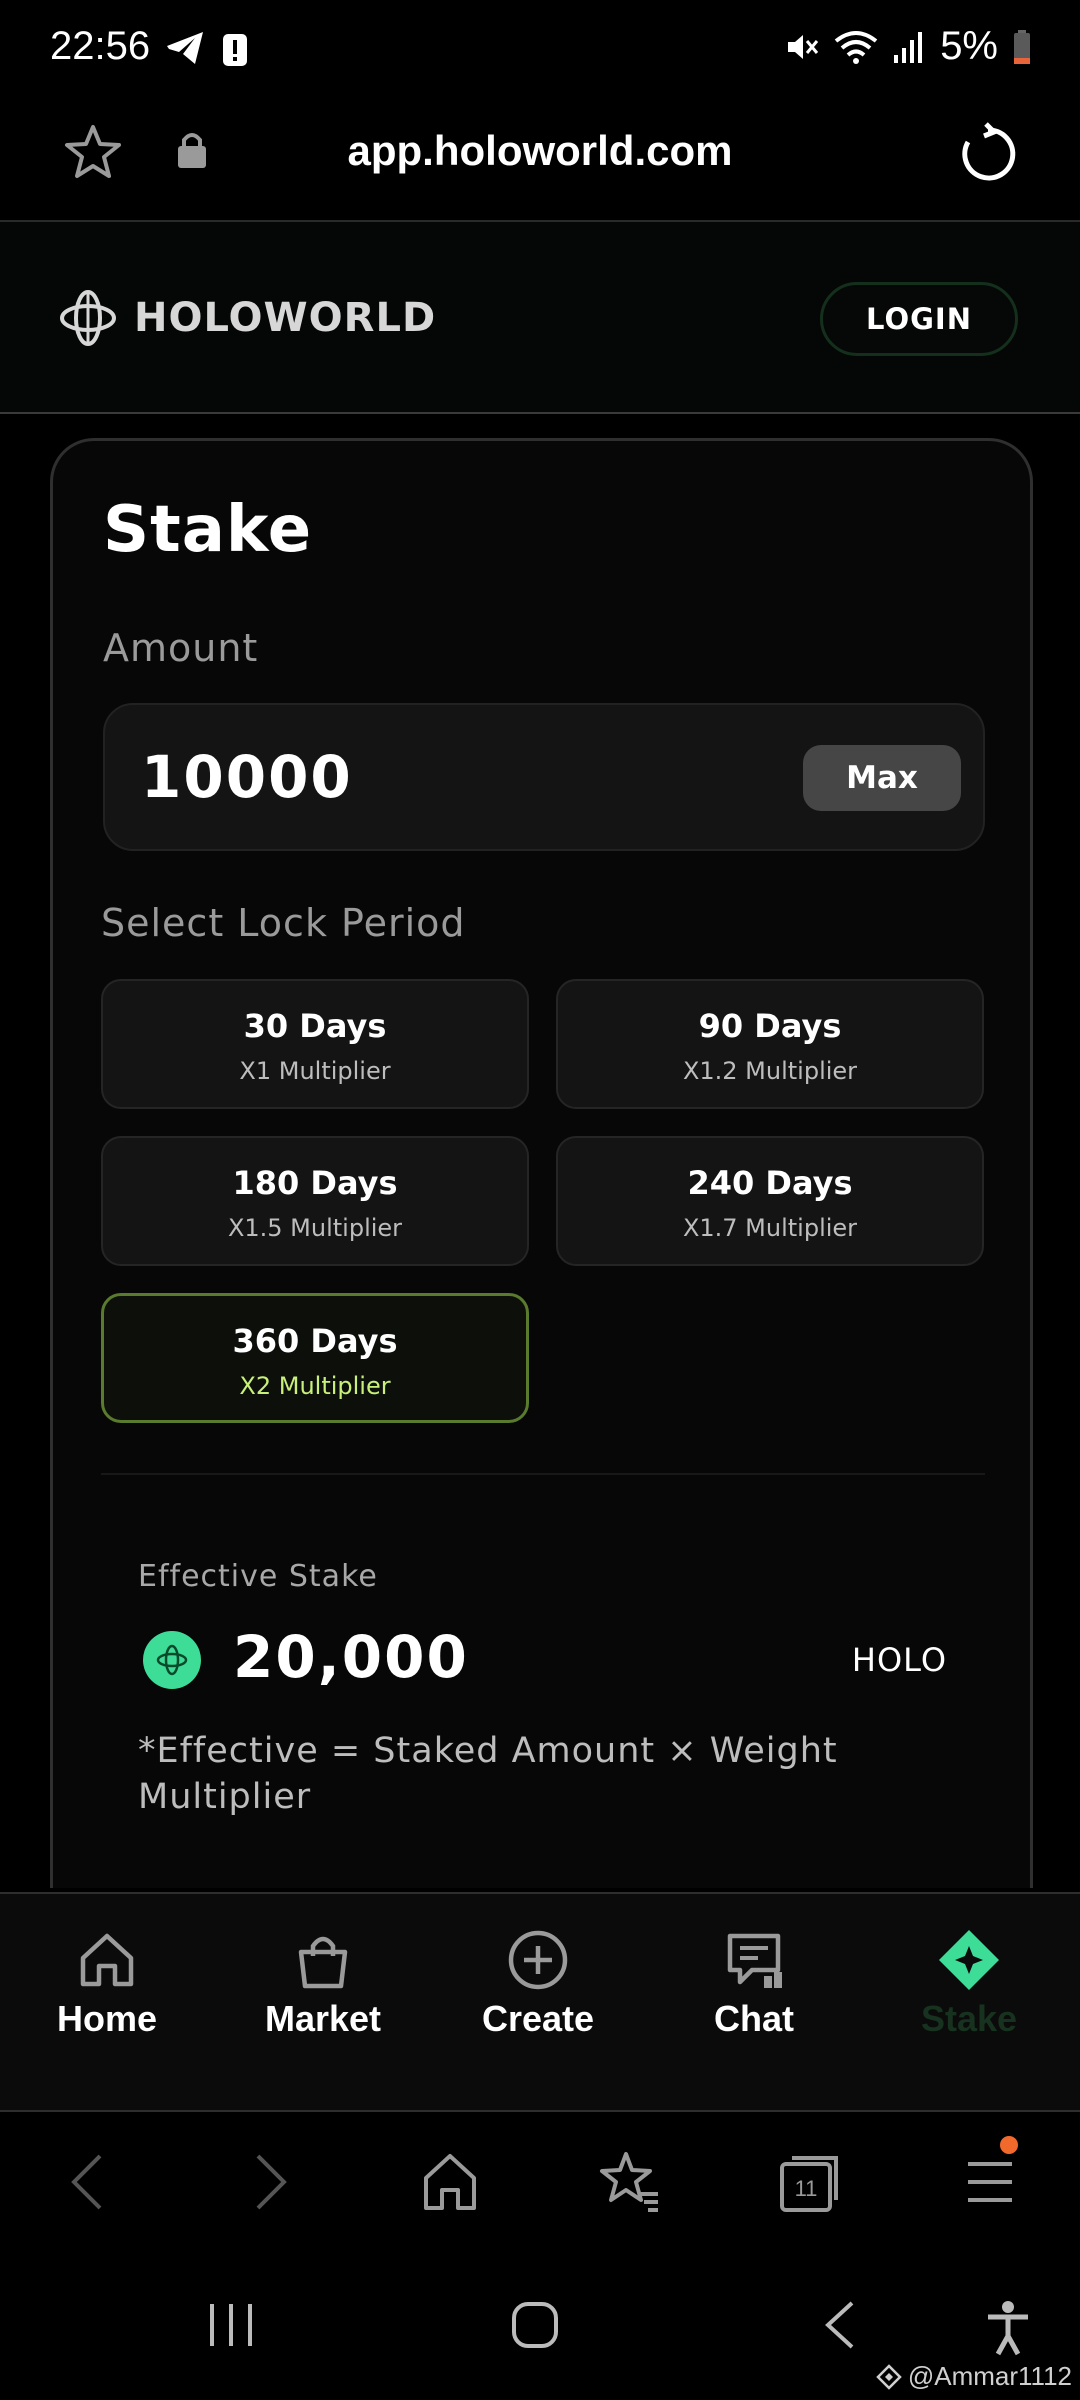  What do you see at coordinates (315, 1071) in the screenshot?
I see `lock-option-multiplier: X1 Multiplier` at bounding box center [315, 1071].